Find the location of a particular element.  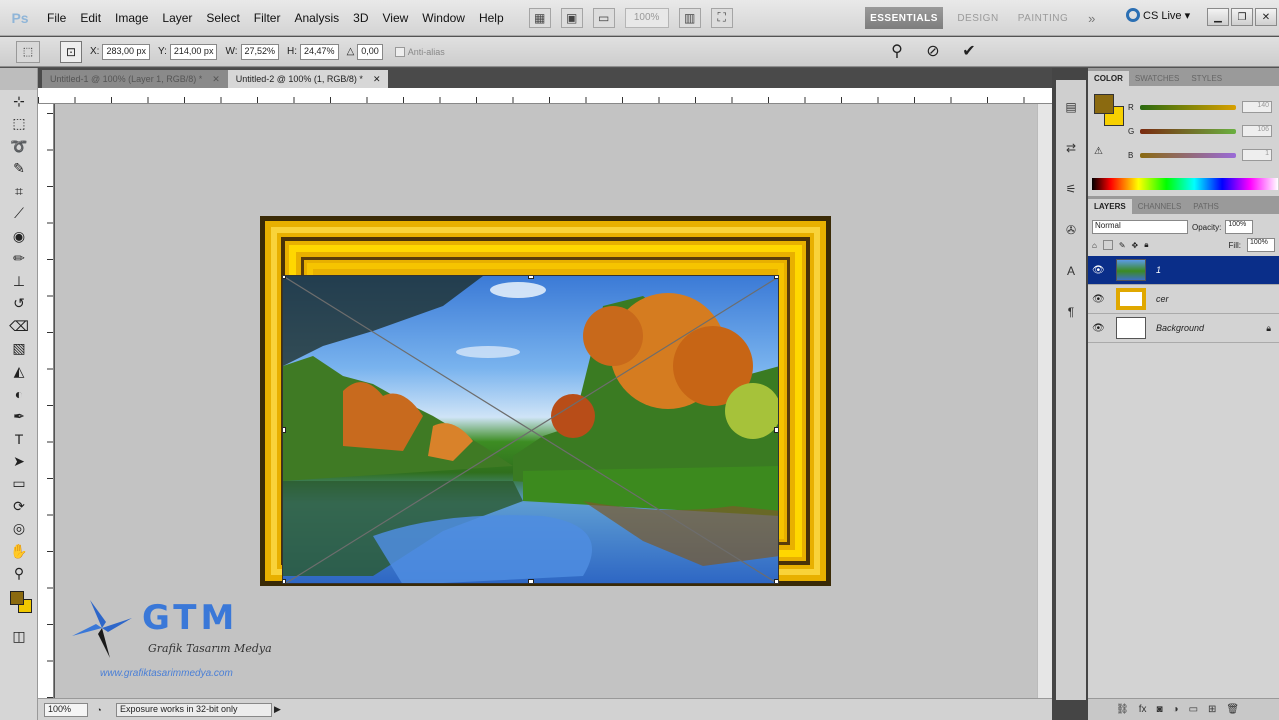

marquee-tool-icon: ⬚ is located at coordinates (19, 124).